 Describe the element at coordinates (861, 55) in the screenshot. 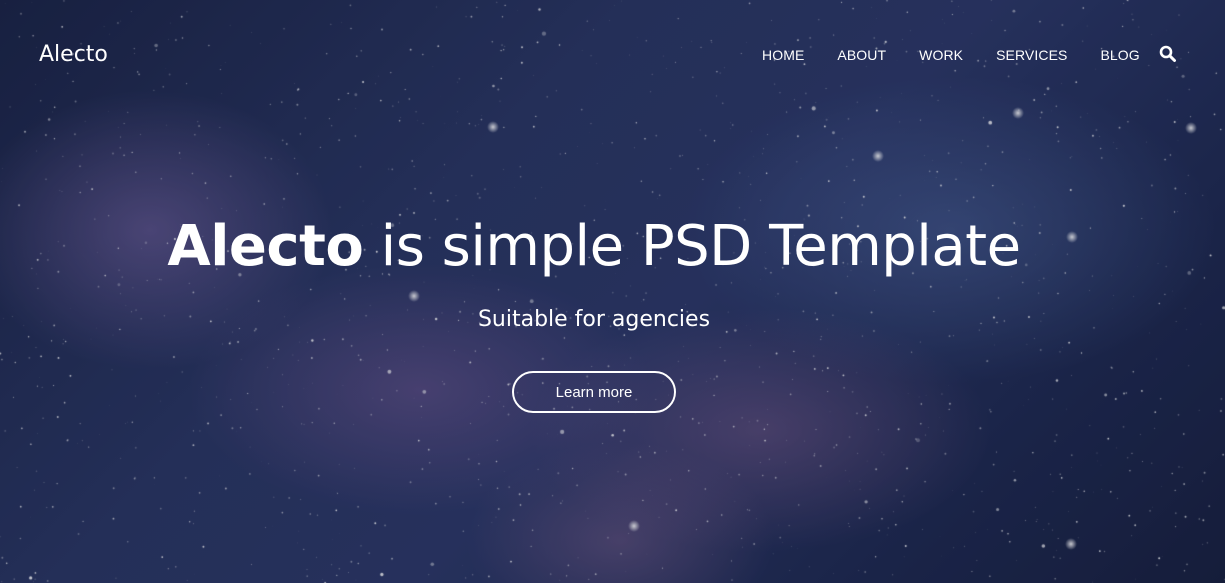

I see `nav-item-about: ABOUT` at that location.